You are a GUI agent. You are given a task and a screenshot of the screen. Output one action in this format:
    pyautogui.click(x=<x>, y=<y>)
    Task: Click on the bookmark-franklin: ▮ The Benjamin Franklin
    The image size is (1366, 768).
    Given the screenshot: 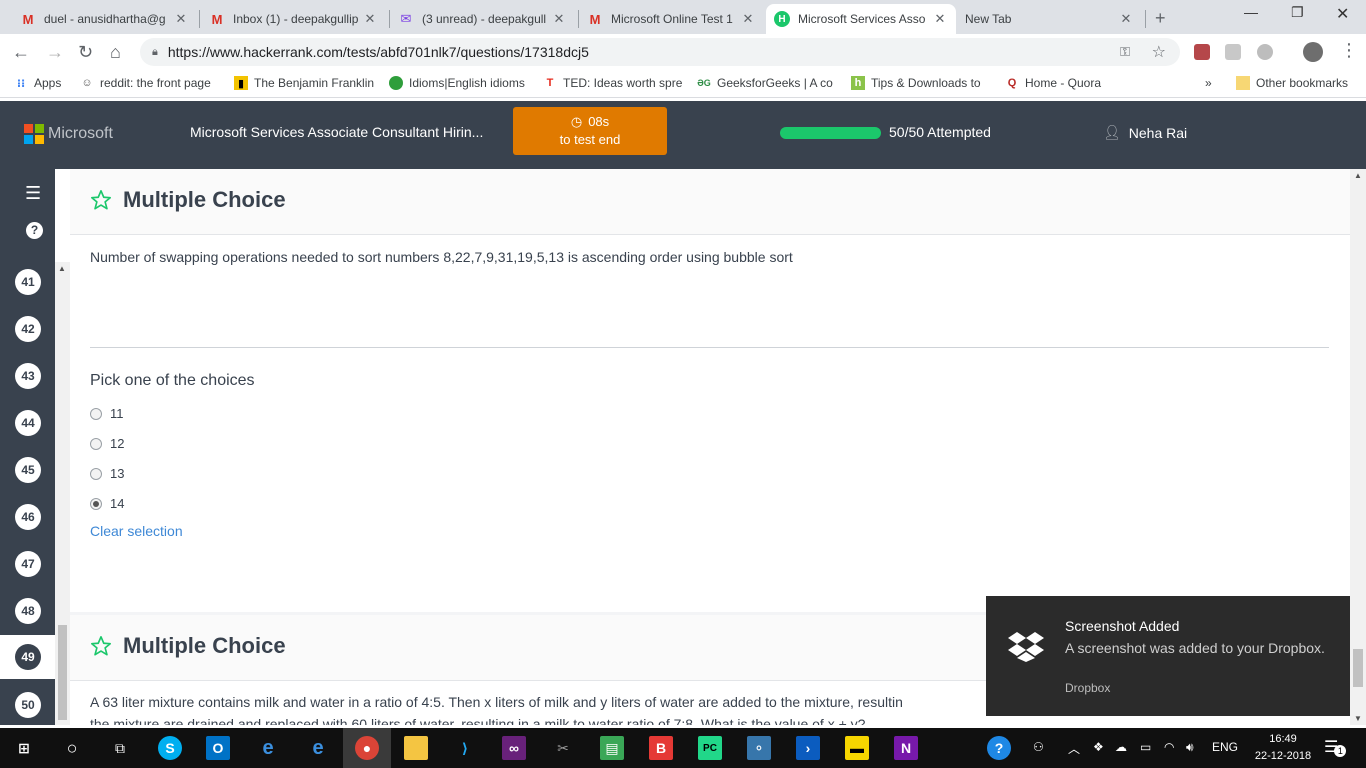 What is the action you would take?
    pyautogui.click(x=304, y=83)
    